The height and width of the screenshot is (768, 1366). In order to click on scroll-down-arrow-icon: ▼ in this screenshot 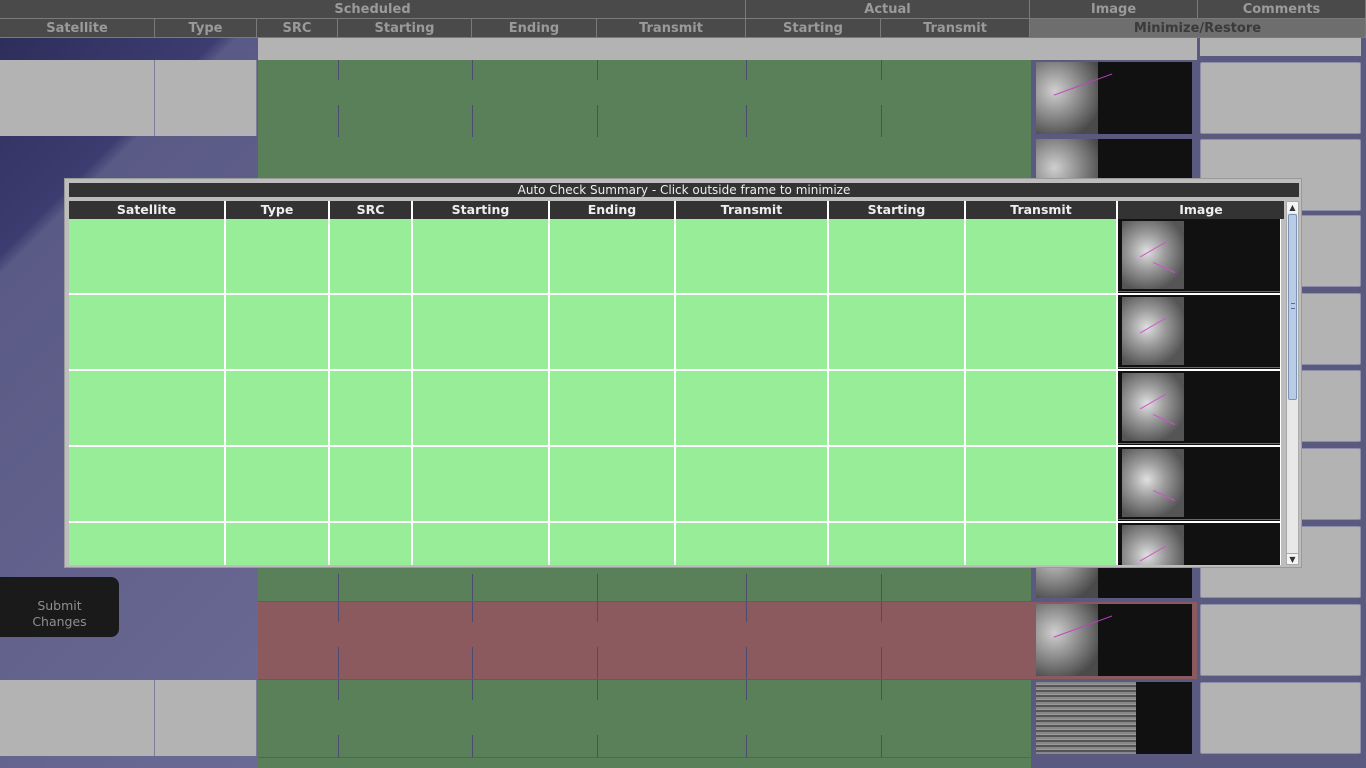, I will do `click(1292, 558)`.